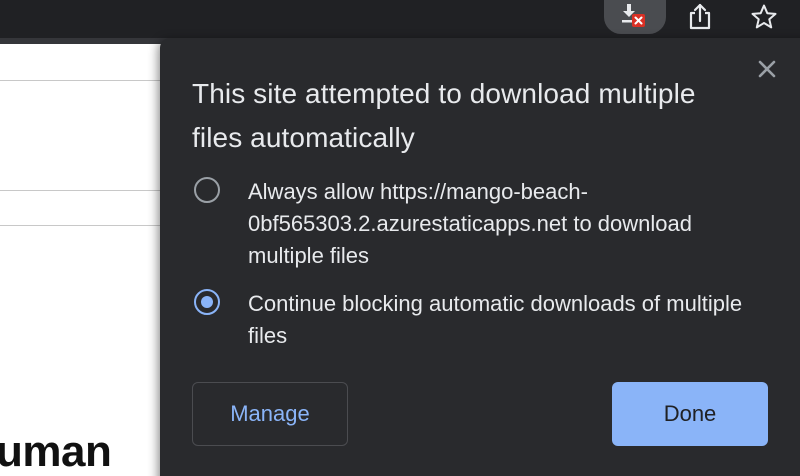 The width and height of the screenshot is (800, 476). I want to click on manage-button: Manage, so click(270, 414).